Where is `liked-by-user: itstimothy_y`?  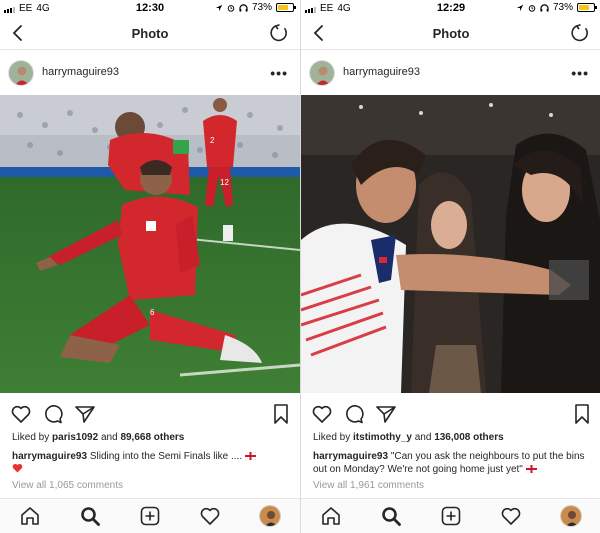 liked-by-user: itstimothy_y is located at coordinates (382, 437).